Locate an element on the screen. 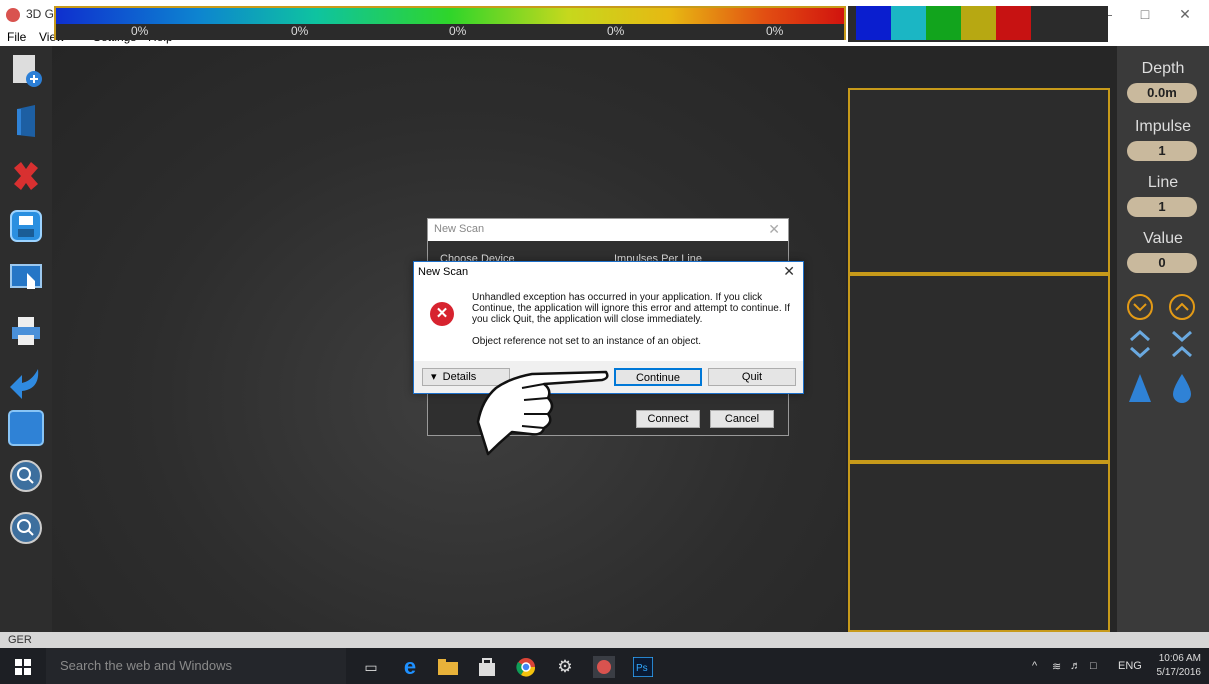 This screenshot has width=1209, height=684. drop-button is located at coordinates (1182, 388).